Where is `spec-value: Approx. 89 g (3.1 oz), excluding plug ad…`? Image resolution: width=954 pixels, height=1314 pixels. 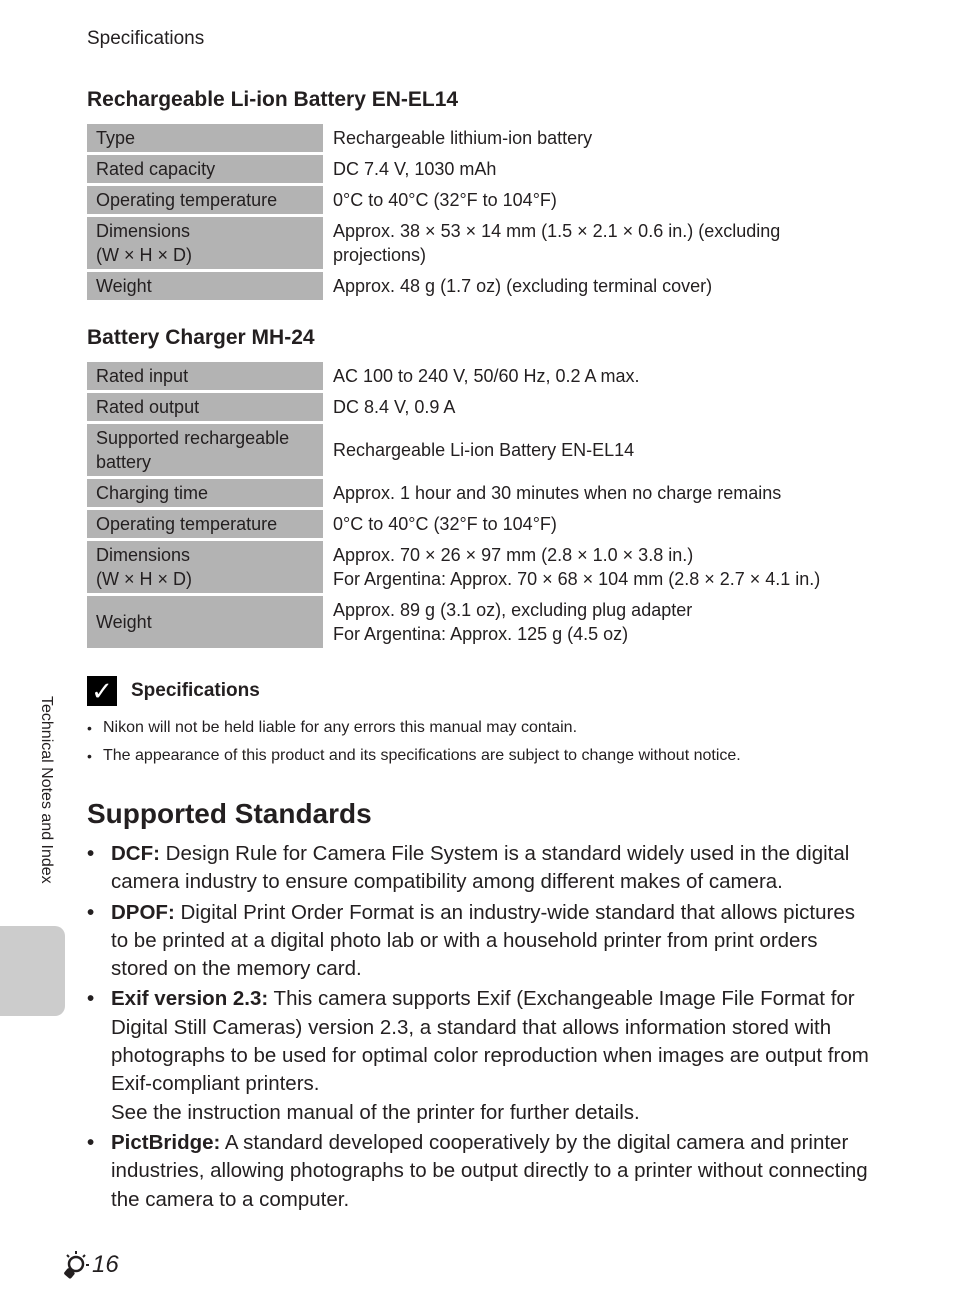 spec-value: Approx. 89 g (3.1 oz), excluding plug ad… is located at coordinates (513, 622).